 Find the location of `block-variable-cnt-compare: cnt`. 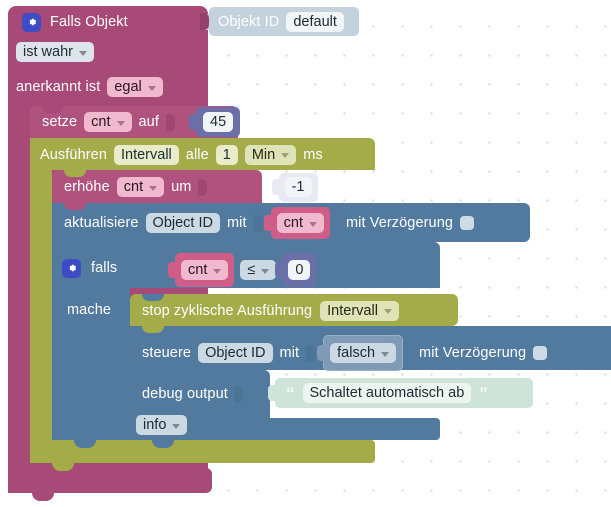

block-variable-cnt-compare: cnt is located at coordinates (201, 270).